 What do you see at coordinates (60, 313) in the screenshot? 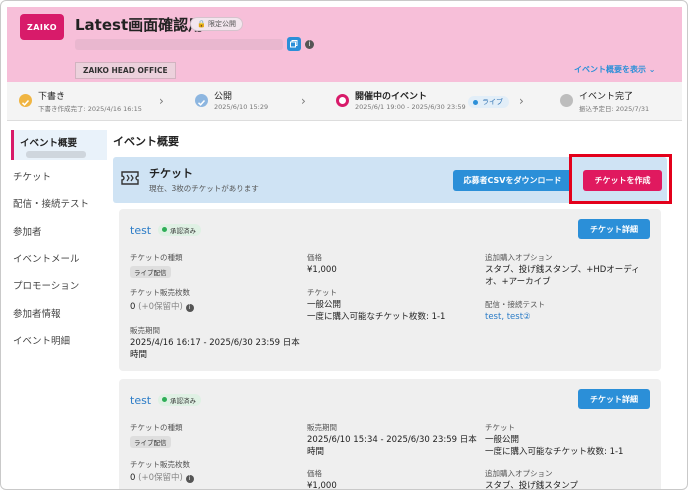
I see `sidebar-item-attendee-info: 参加者情報` at bounding box center [60, 313].